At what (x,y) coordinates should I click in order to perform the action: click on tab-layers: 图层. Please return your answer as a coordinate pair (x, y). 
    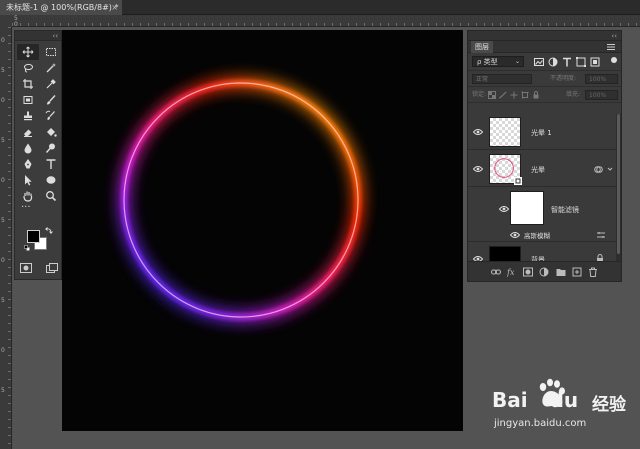
    Looking at the image, I should click on (482, 47).